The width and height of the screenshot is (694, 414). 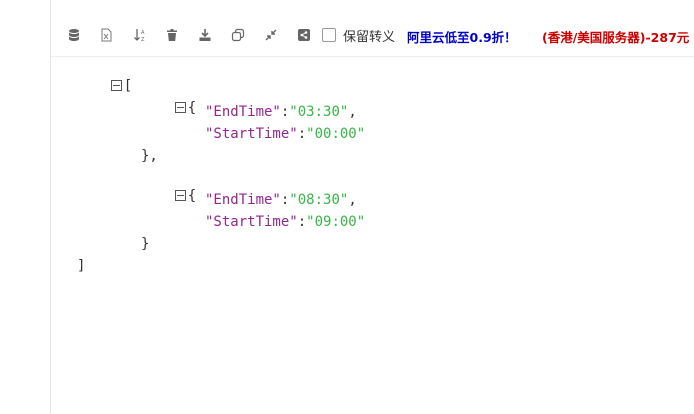 What do you see at coordinates (281, 200) in the screenshot?
I see `json-field-endtime: "EndTime":"08:30",` at bounding box center [281, 200].